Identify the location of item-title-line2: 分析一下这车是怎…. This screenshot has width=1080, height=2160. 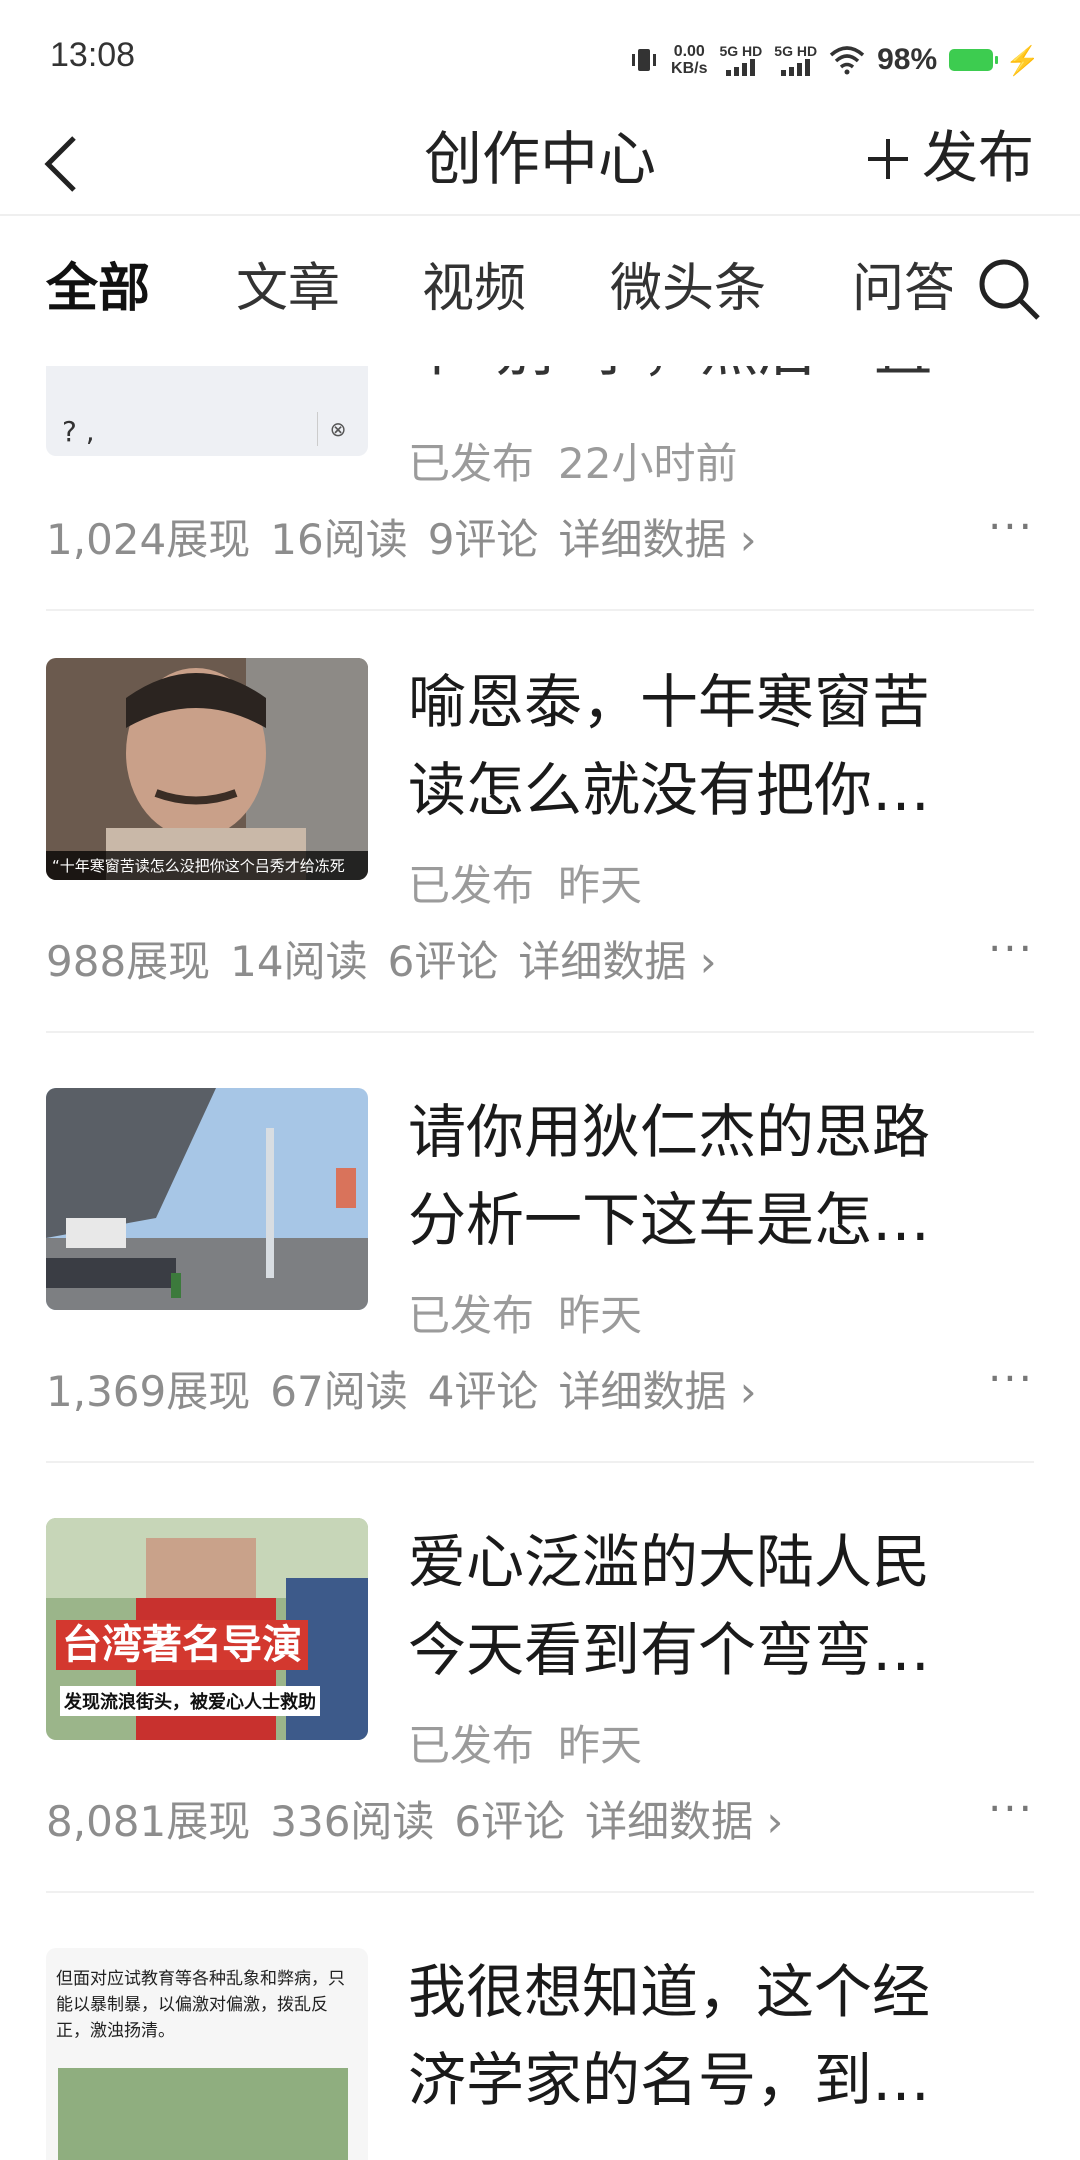
(669, 1220).